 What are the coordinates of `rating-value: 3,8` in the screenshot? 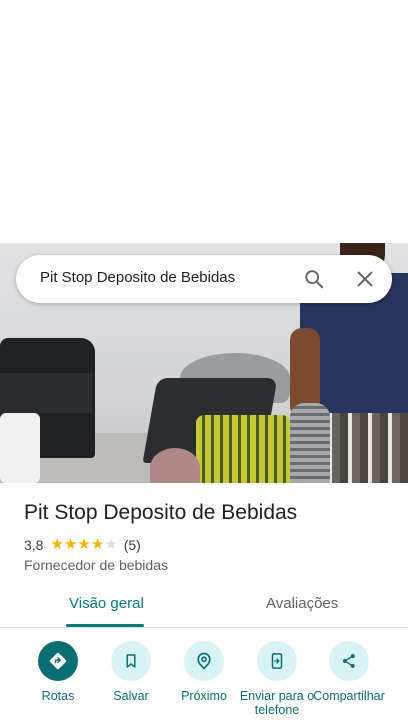 It's located at (34, 545).